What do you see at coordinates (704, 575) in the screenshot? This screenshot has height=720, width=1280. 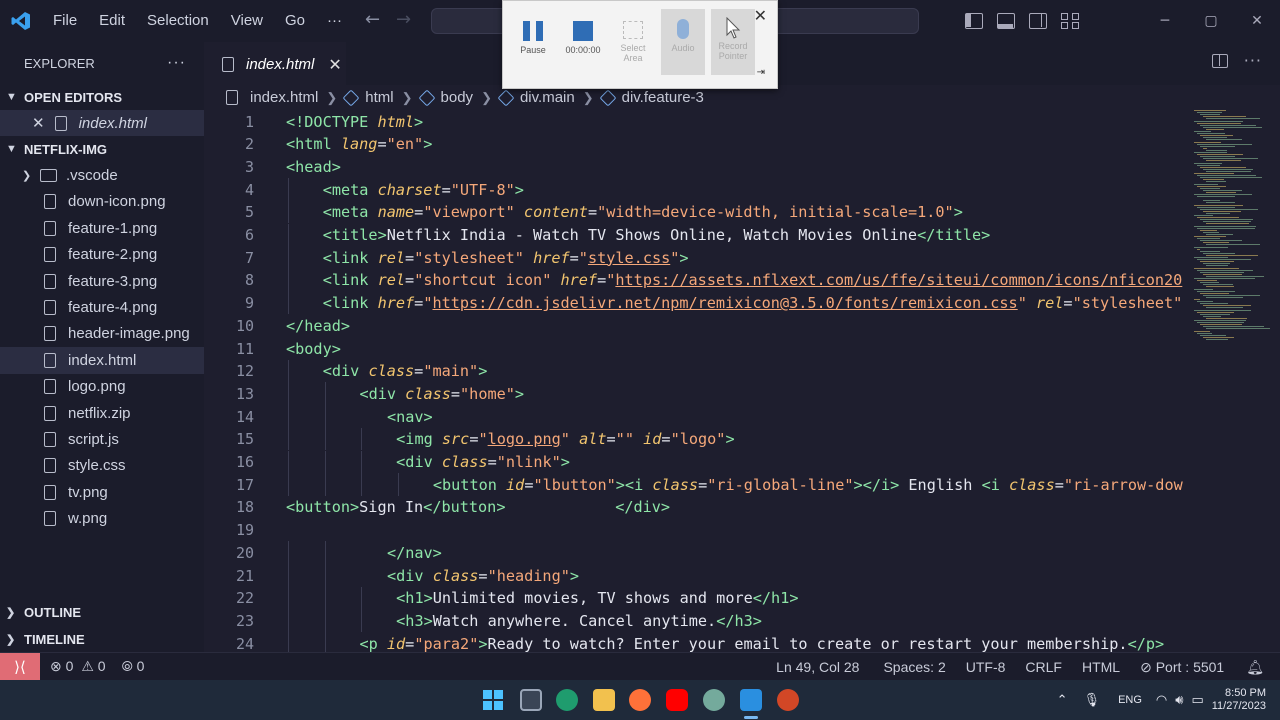 I see `code-line: 21 <div class="heading">` at bounding box center [704, 575].